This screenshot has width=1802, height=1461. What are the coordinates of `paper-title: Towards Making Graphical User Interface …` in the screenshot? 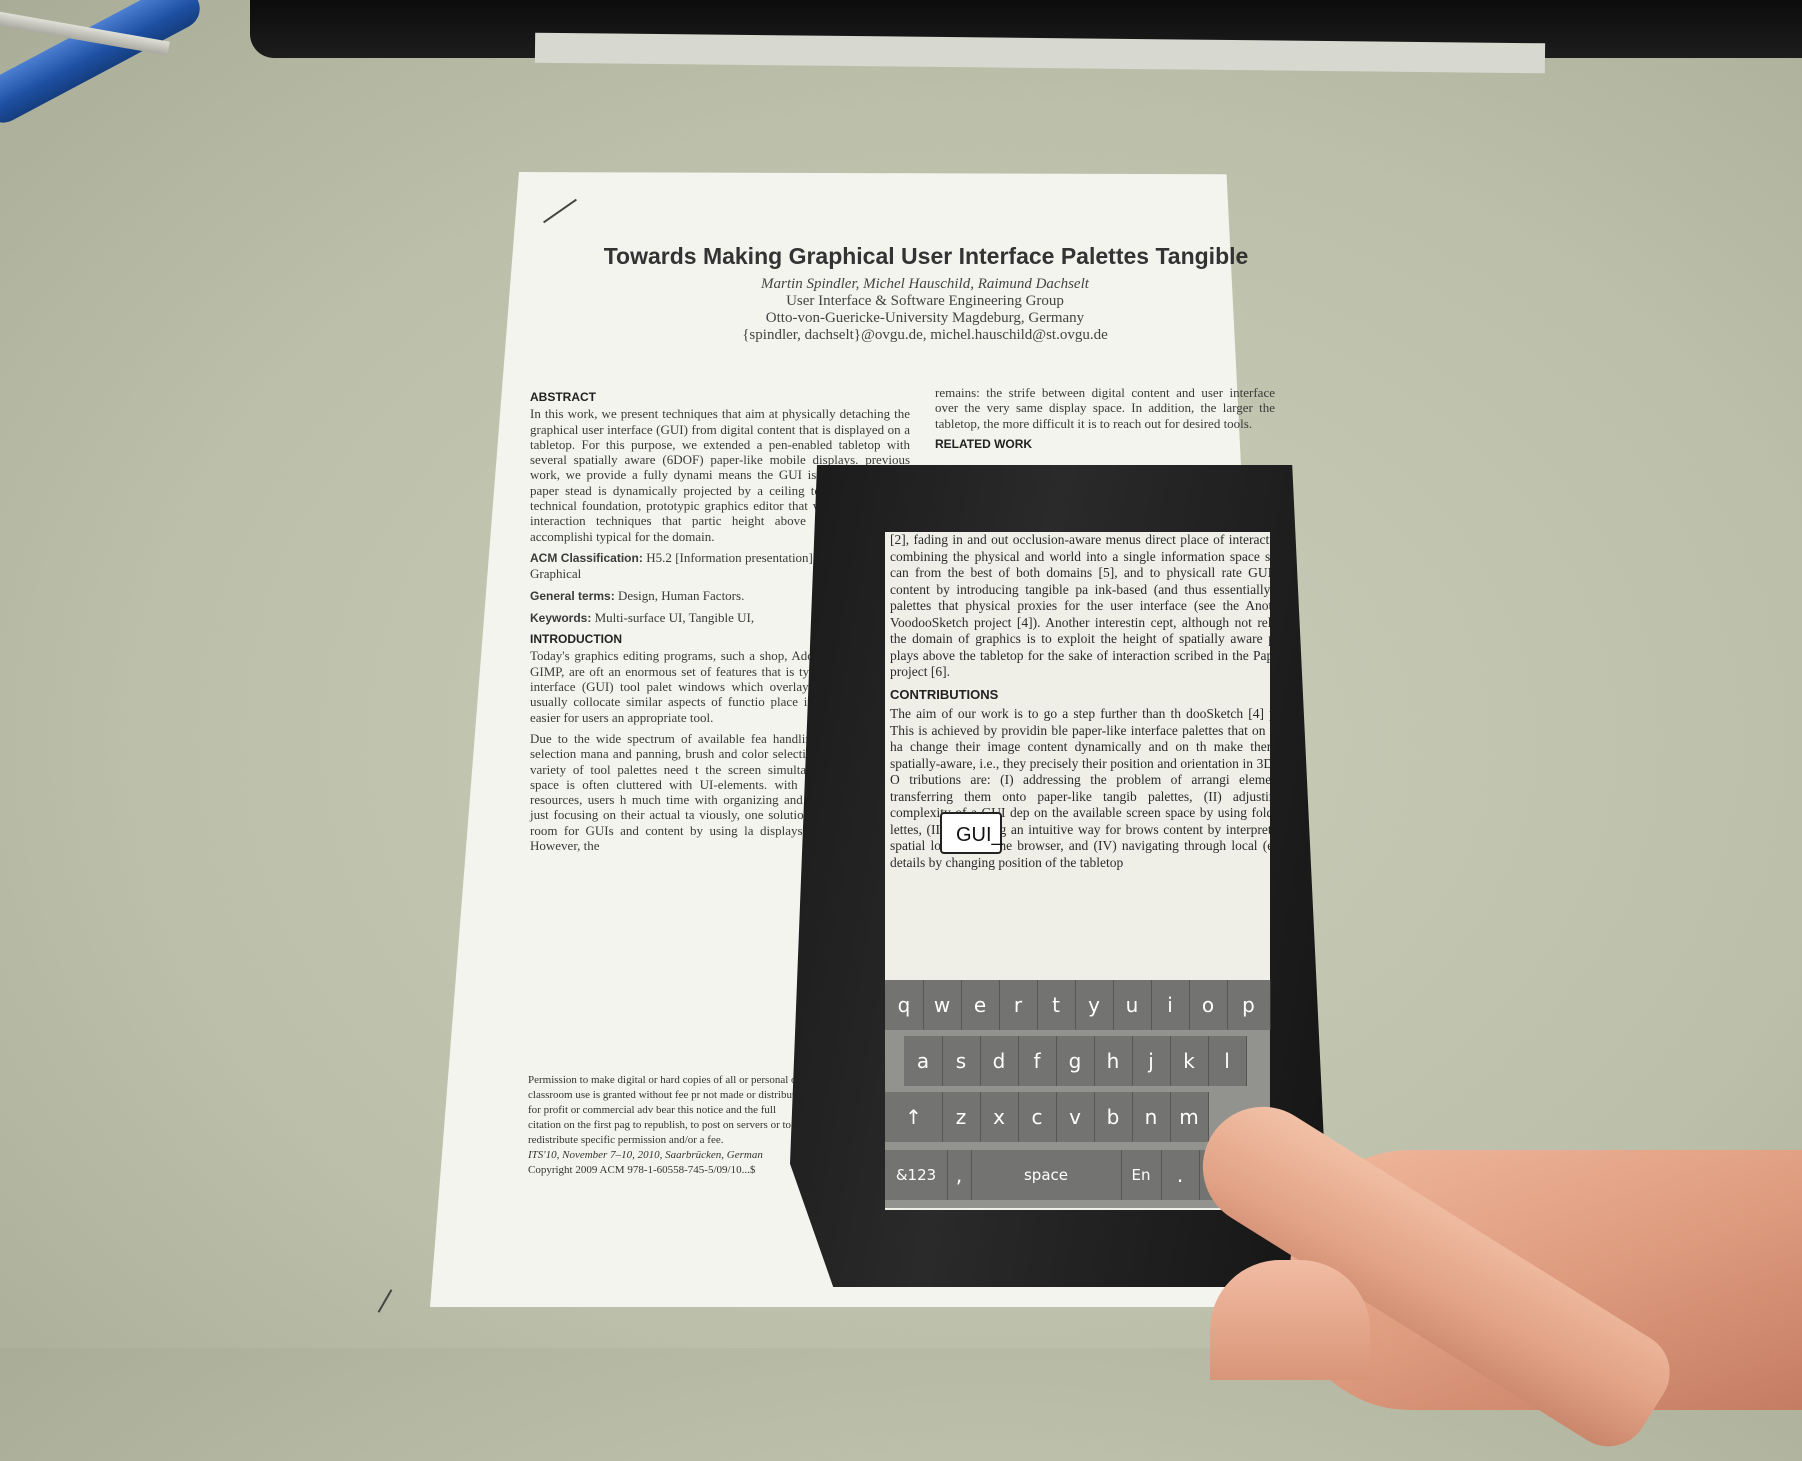 It's located at (926, 256).